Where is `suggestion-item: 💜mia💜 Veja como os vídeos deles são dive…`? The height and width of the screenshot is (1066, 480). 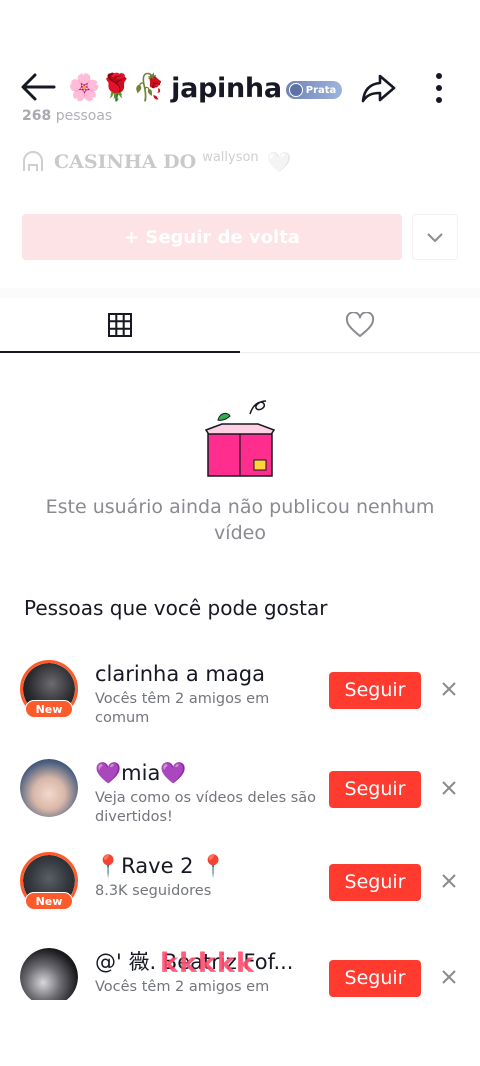 suggestion-item: 💜mia💜 Veja como os vídeos deles são dive… is located at coordinates (240, 799).